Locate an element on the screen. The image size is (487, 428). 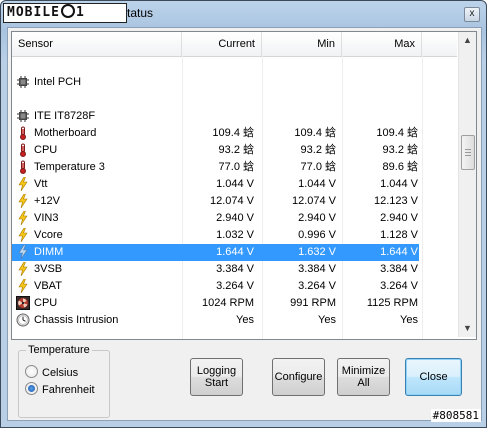
radio-dot-icon is located at coordinates (31, 388).